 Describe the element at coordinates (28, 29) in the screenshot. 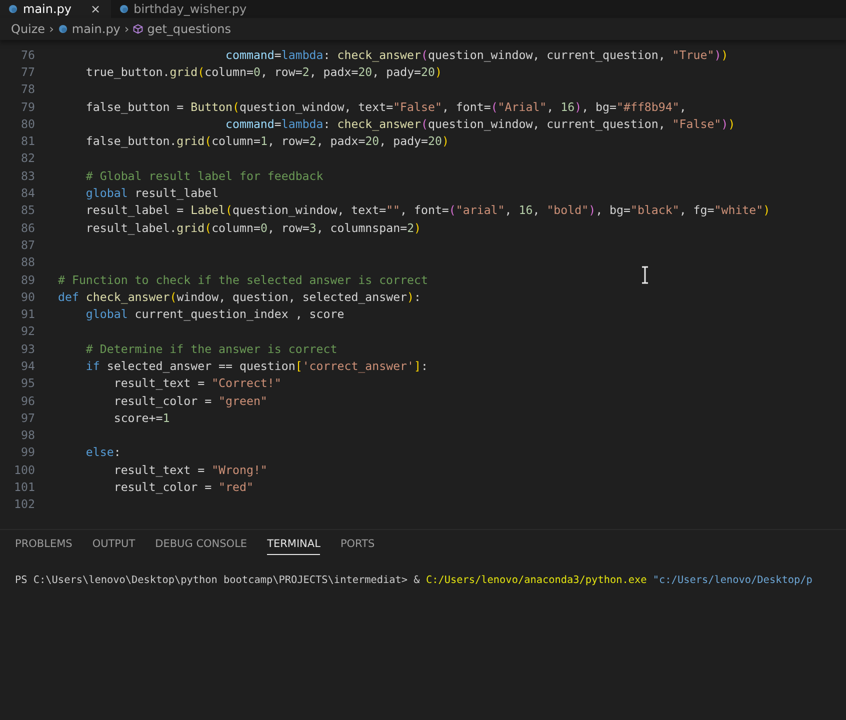

I see `breadcrumb-item: Quize` at that location.